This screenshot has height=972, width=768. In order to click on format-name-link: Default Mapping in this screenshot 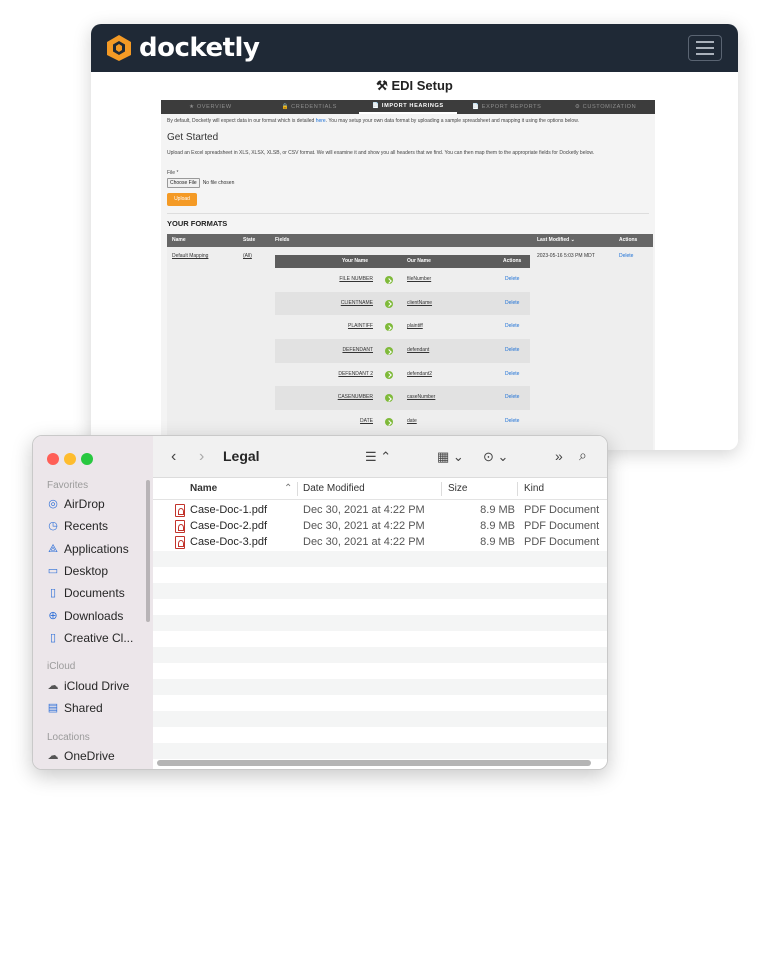, I will do `click(190, 256)`.